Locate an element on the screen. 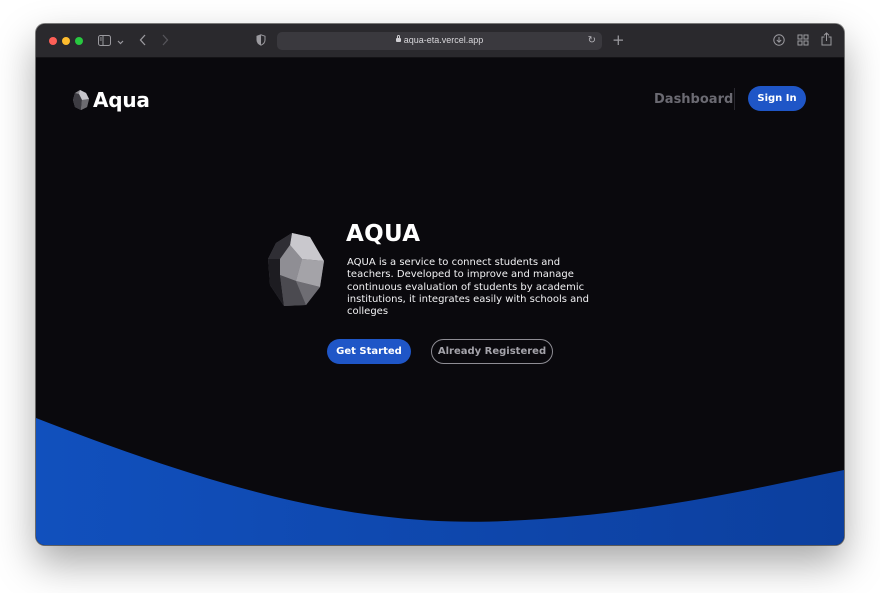  plus-icon: + is located at coordinates (618, 40).